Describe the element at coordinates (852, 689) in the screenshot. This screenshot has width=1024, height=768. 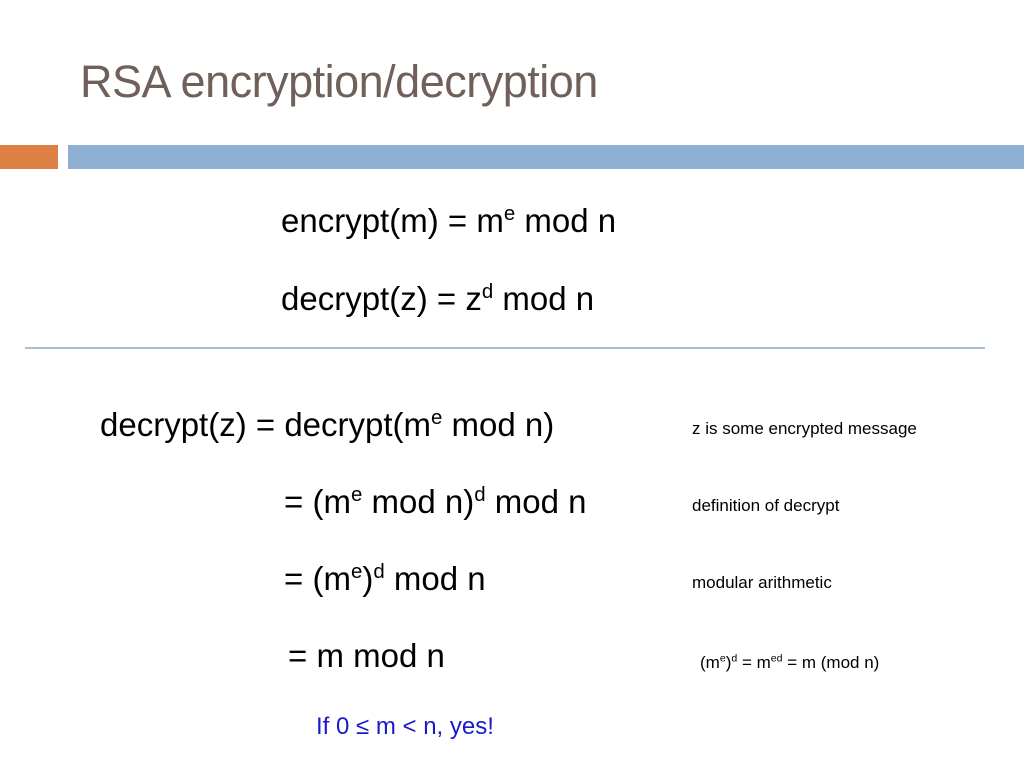
I see `annotation-row-4: (me)d = med = m (mod n)` at that location.